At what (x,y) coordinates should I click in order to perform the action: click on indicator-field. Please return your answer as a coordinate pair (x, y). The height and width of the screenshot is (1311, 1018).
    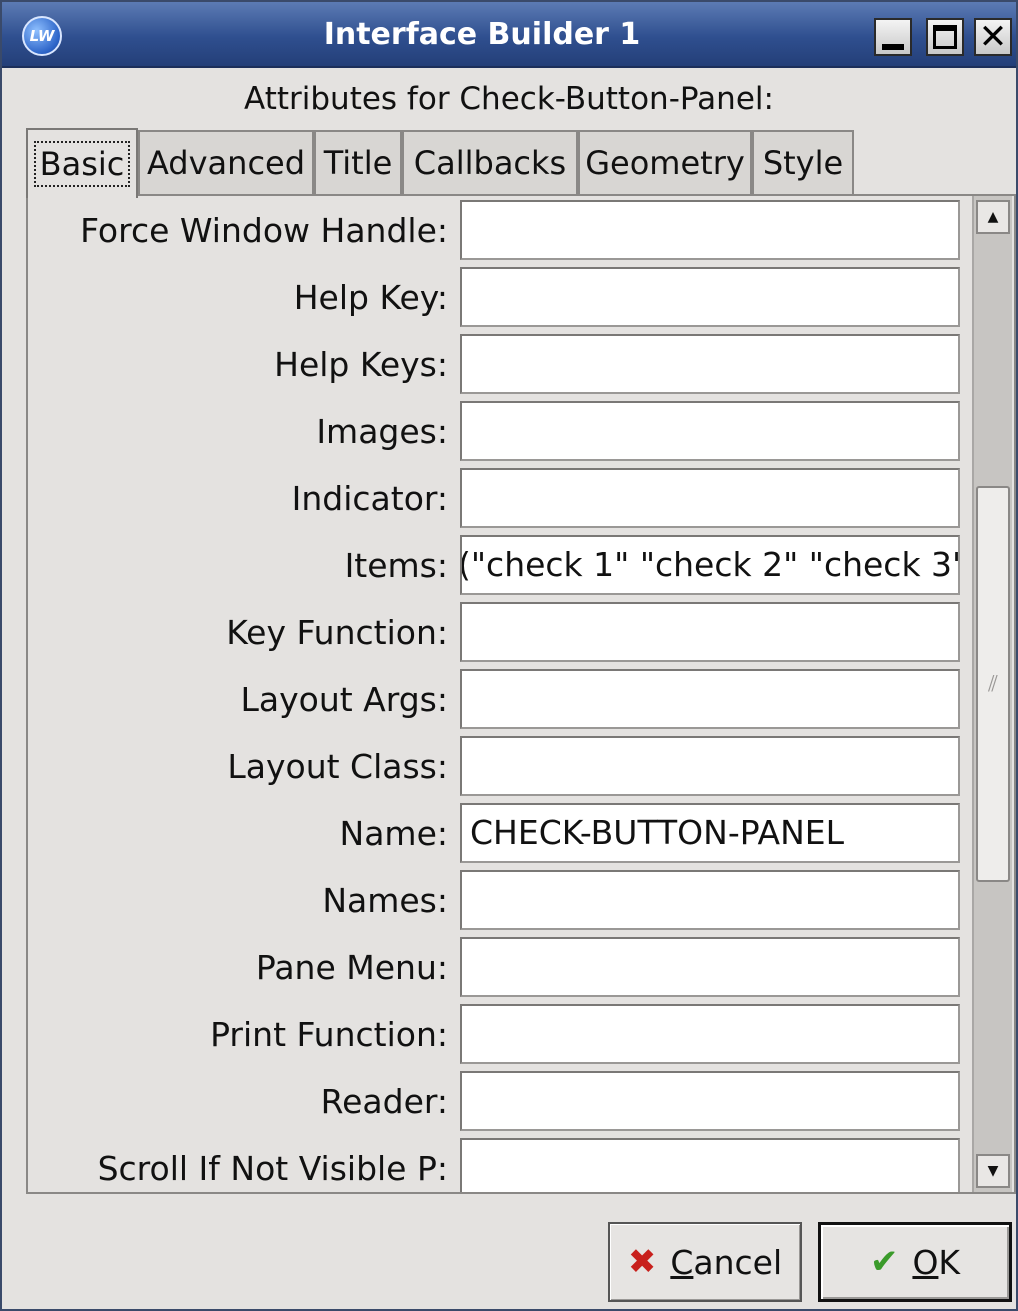
    Looking at the image, I should click on (710, 498).